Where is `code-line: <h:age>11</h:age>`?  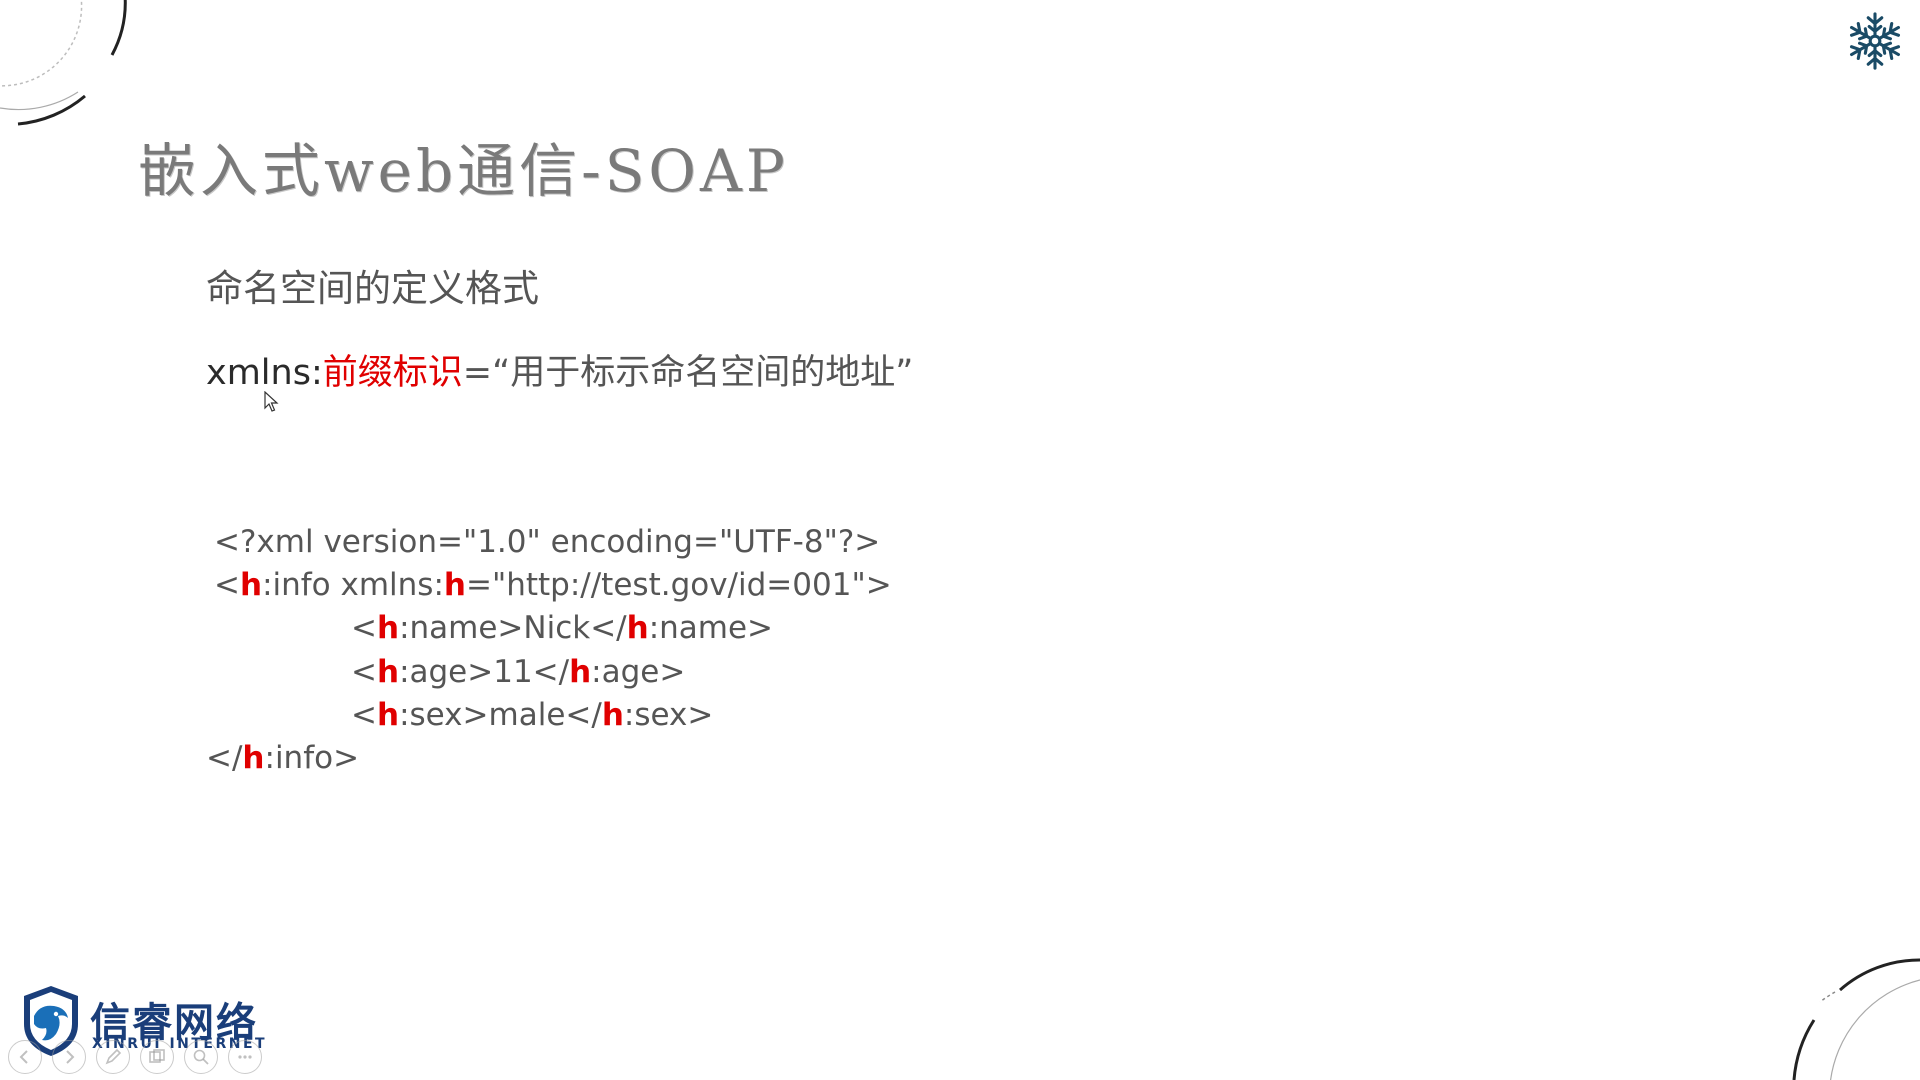
code-line: <h:age>11</h:age> is located at coordinates (518, 672).